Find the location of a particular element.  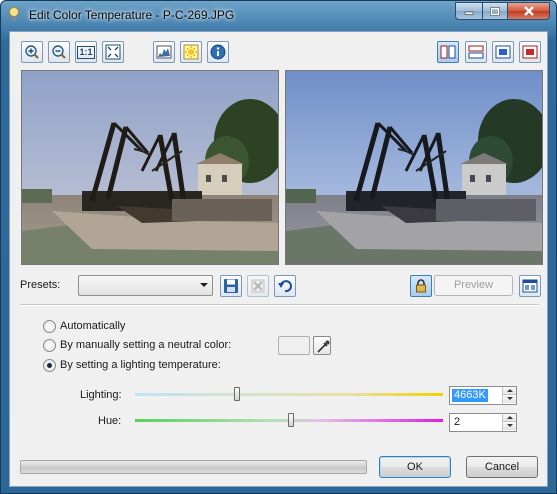

automatically-label: Automatically is located at coordinates (92, 326).